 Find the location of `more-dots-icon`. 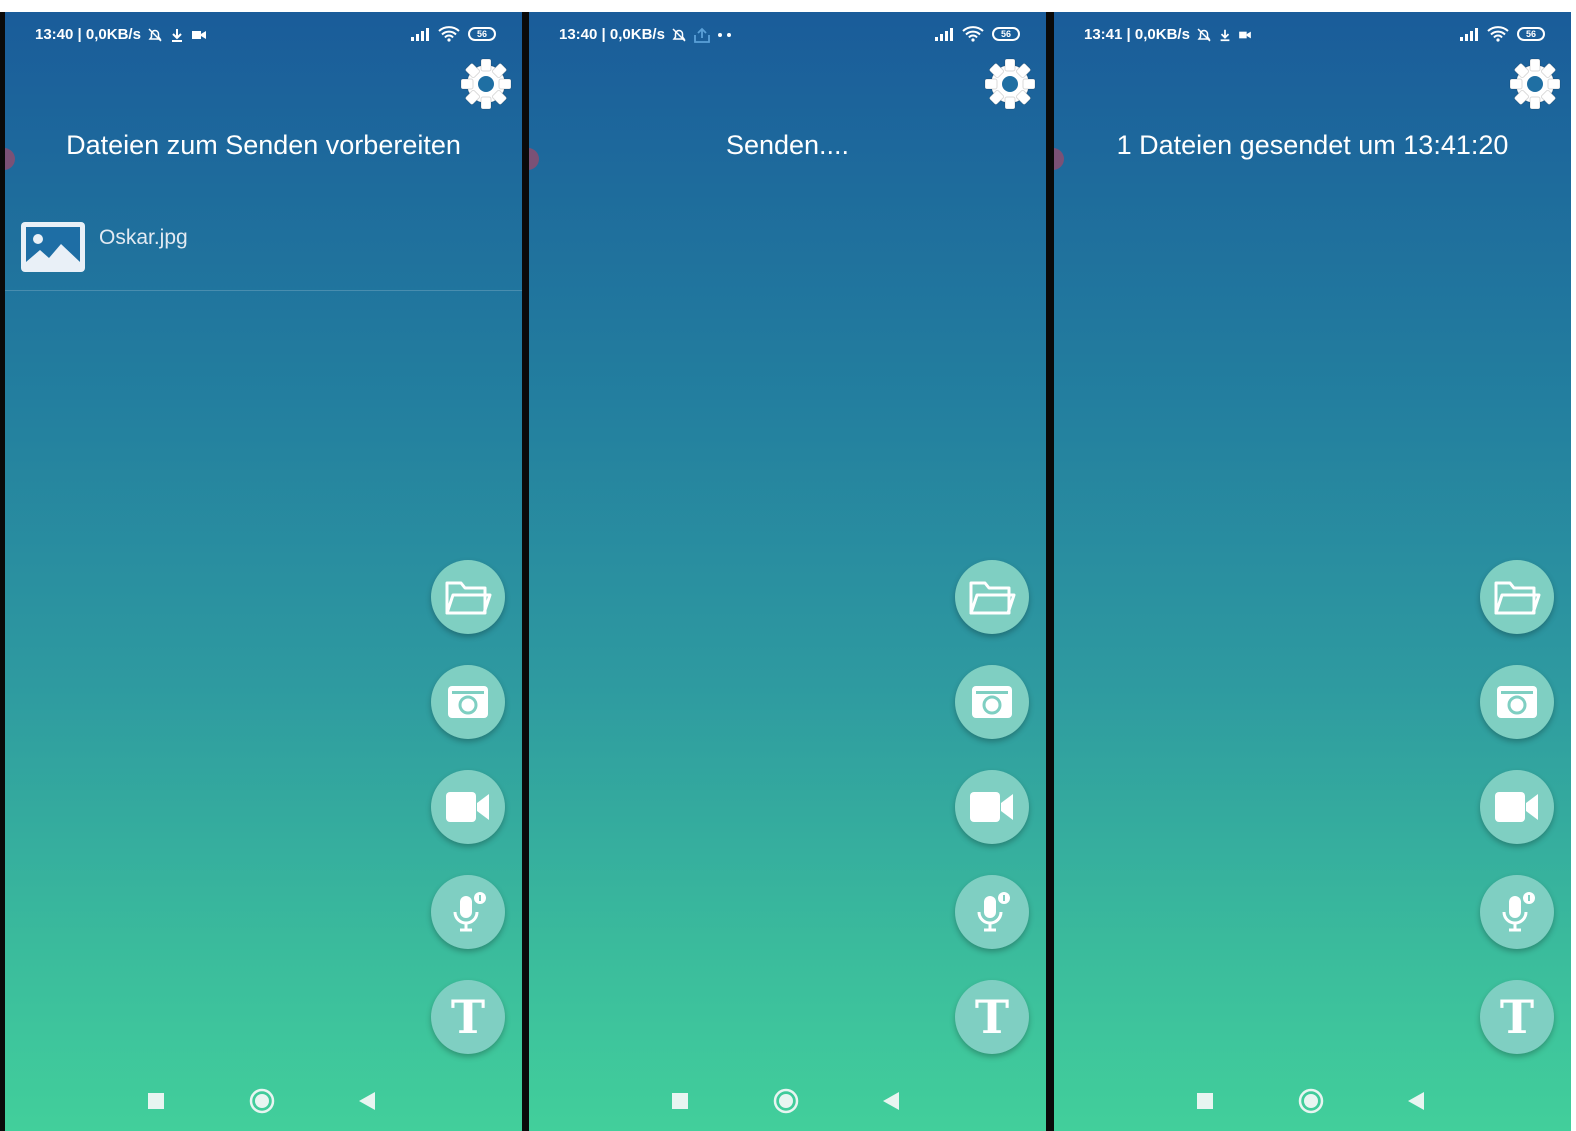

more-dots-icon is located at coordinates (724, 34).